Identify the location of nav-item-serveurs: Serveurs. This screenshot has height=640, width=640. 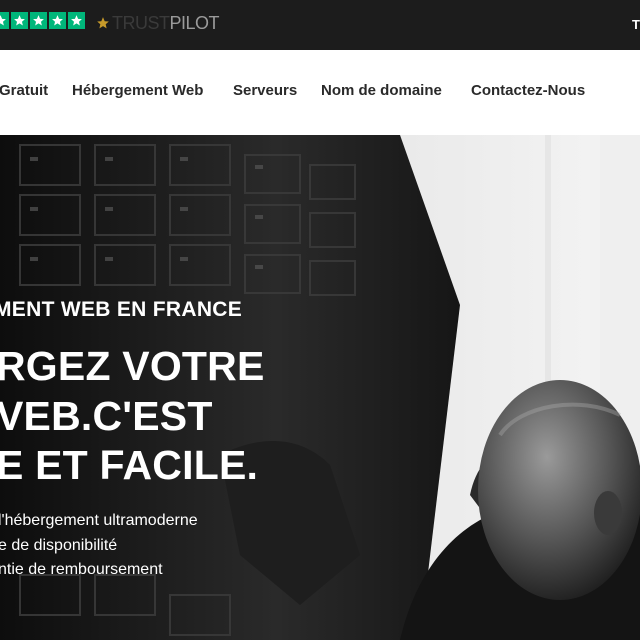
(265, 91).